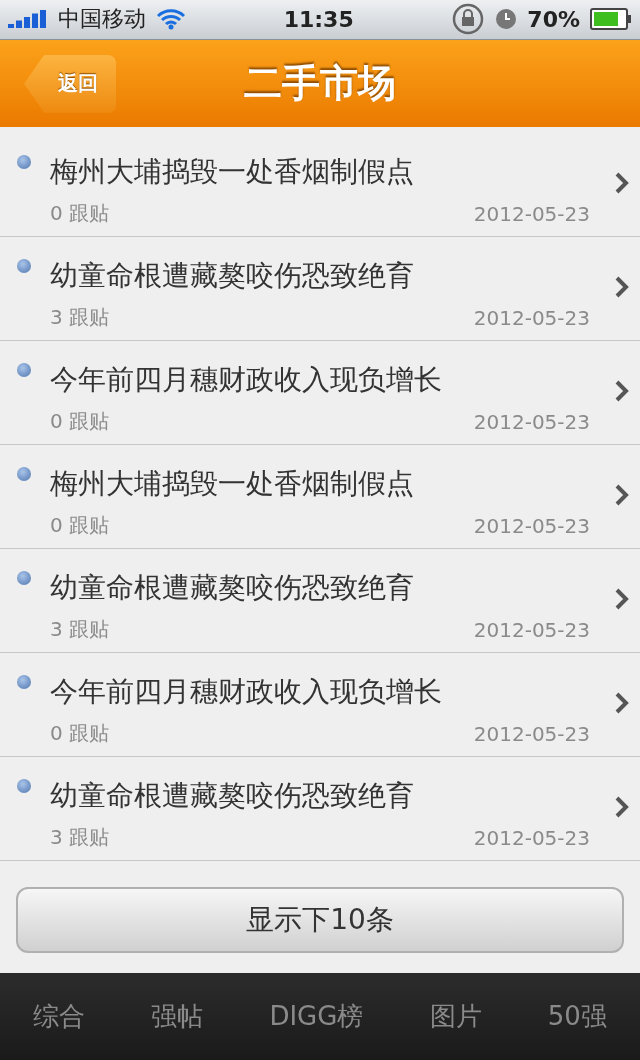 Image resolution: width=640 pixels, height=1060 pixels. I want to click on tab: 50强, so click(577, 1016).